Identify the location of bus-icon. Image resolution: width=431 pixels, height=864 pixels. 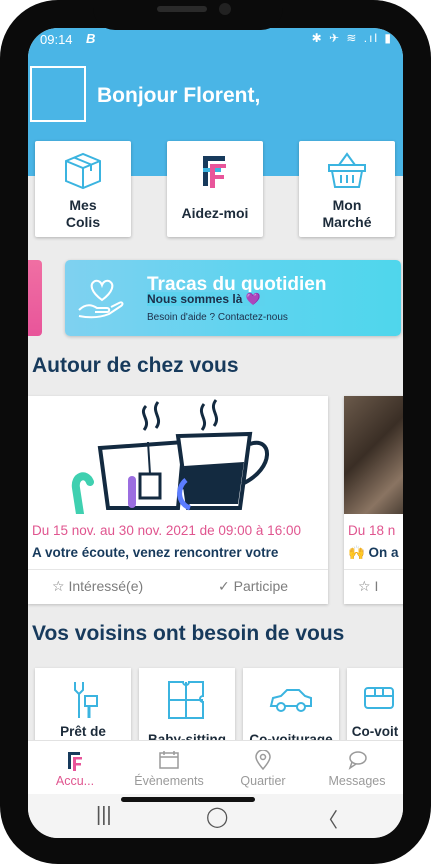
(379, 698).